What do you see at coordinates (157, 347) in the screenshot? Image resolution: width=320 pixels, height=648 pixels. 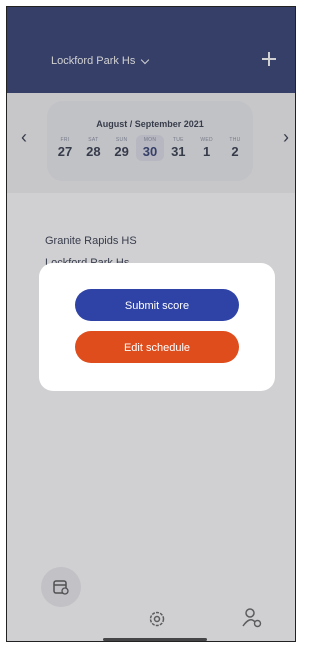 I see `edit-schedule-button: Edit schedule` at bounding box center [157, 347].